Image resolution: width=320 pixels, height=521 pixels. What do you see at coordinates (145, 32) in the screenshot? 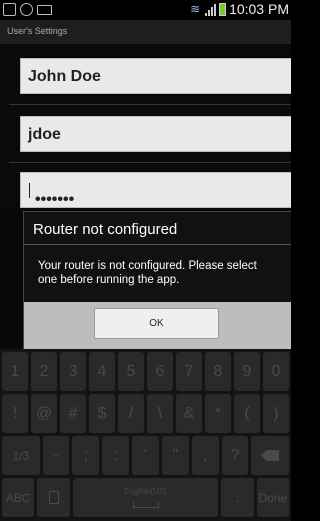
I see `title-bar: User's Settings` at bounding box center [145, 32].